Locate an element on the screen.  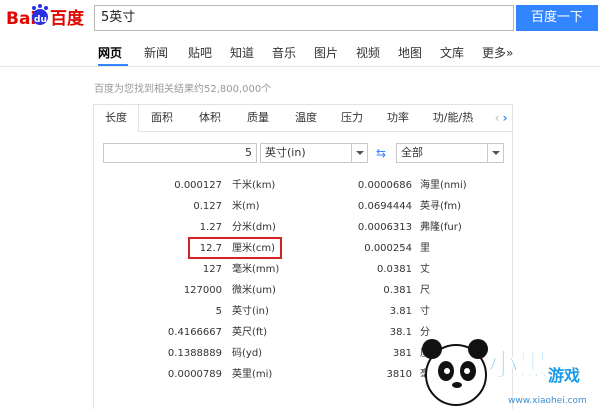
nav-item-zhidao: 知道 is located at coordinates (242, 52).